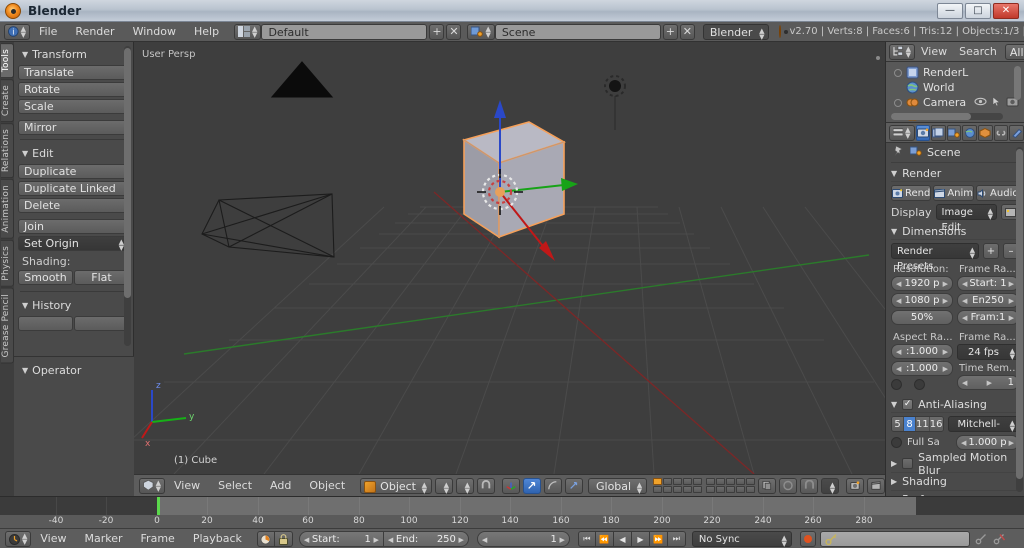  Describe the element at coordinates (934, 52) in the screenshot. I see `outliner-menu-view: View` at that location.